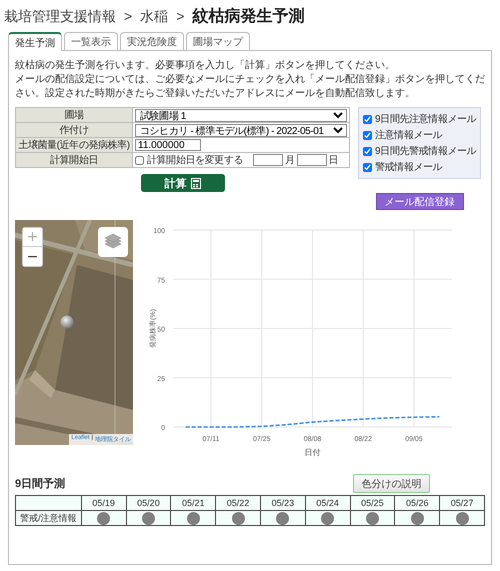  Describe the element at coordinates (35, 41) in the screenshot. I see `tab: 発生予測` at that location.